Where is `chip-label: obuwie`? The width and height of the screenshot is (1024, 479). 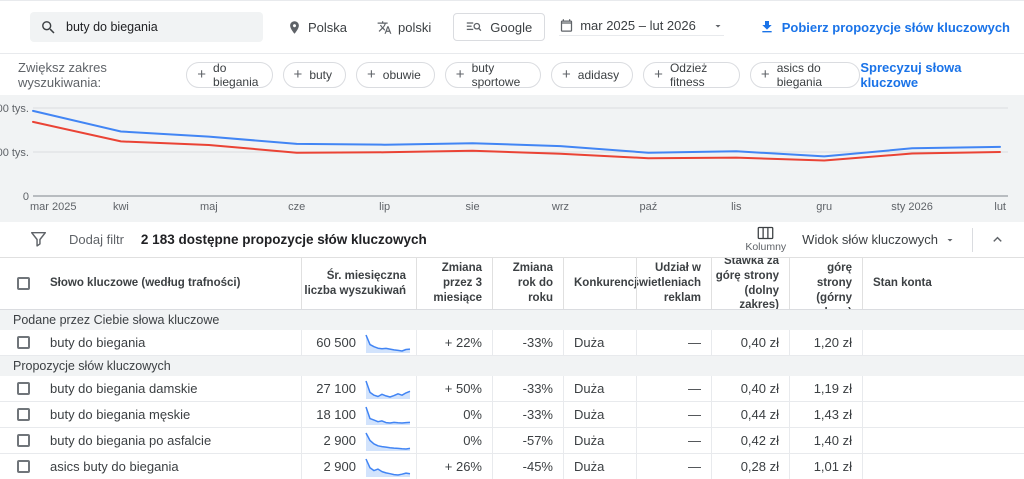
chip-label: obuwie is located at coordinates (401, 74).